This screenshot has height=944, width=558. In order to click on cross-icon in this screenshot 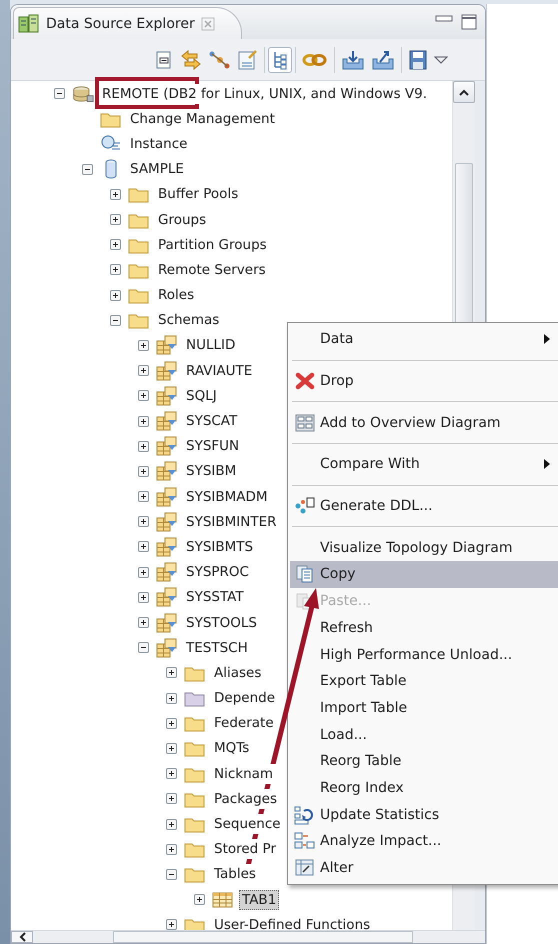, I will do `click(305, 381)`.